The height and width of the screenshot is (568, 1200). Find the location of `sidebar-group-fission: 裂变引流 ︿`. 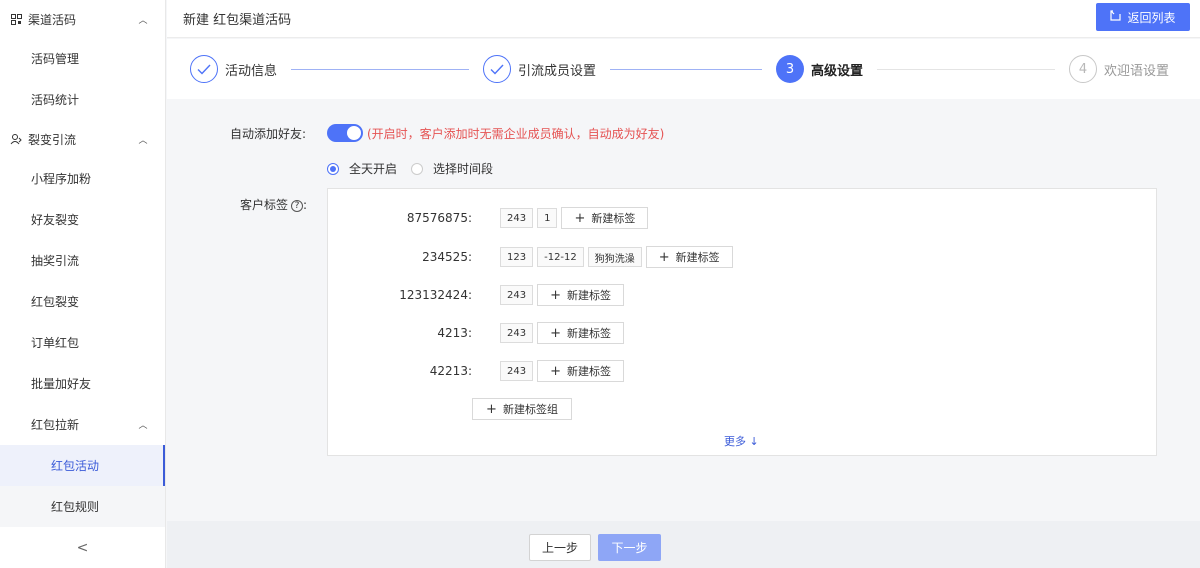

sidebar-group-fission: 裂变引流 ︿ is located at coordinates (82, 139).